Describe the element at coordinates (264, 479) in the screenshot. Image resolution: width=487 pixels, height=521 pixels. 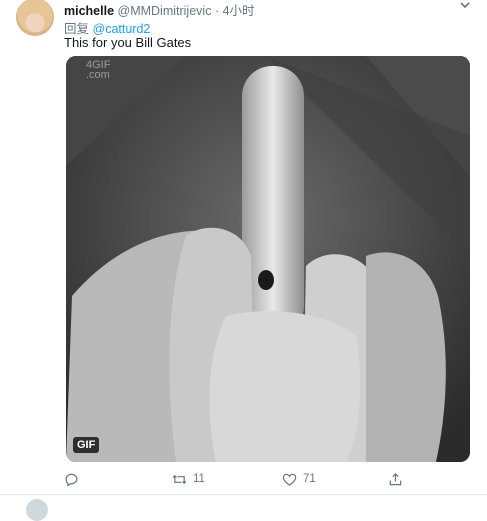
I see `tweet-actions: 11 71` at that location.